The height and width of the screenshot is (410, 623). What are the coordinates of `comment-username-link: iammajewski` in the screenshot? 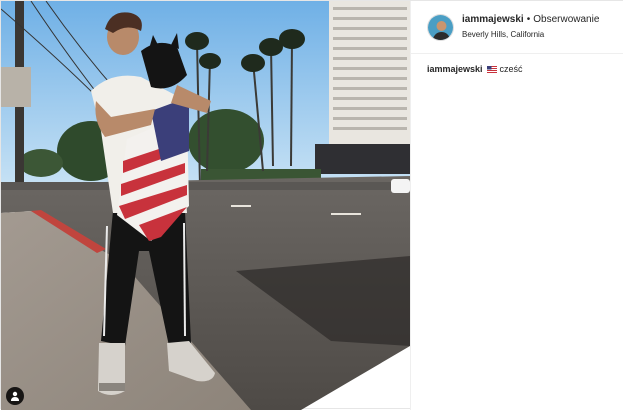 It's located at (455, 69).